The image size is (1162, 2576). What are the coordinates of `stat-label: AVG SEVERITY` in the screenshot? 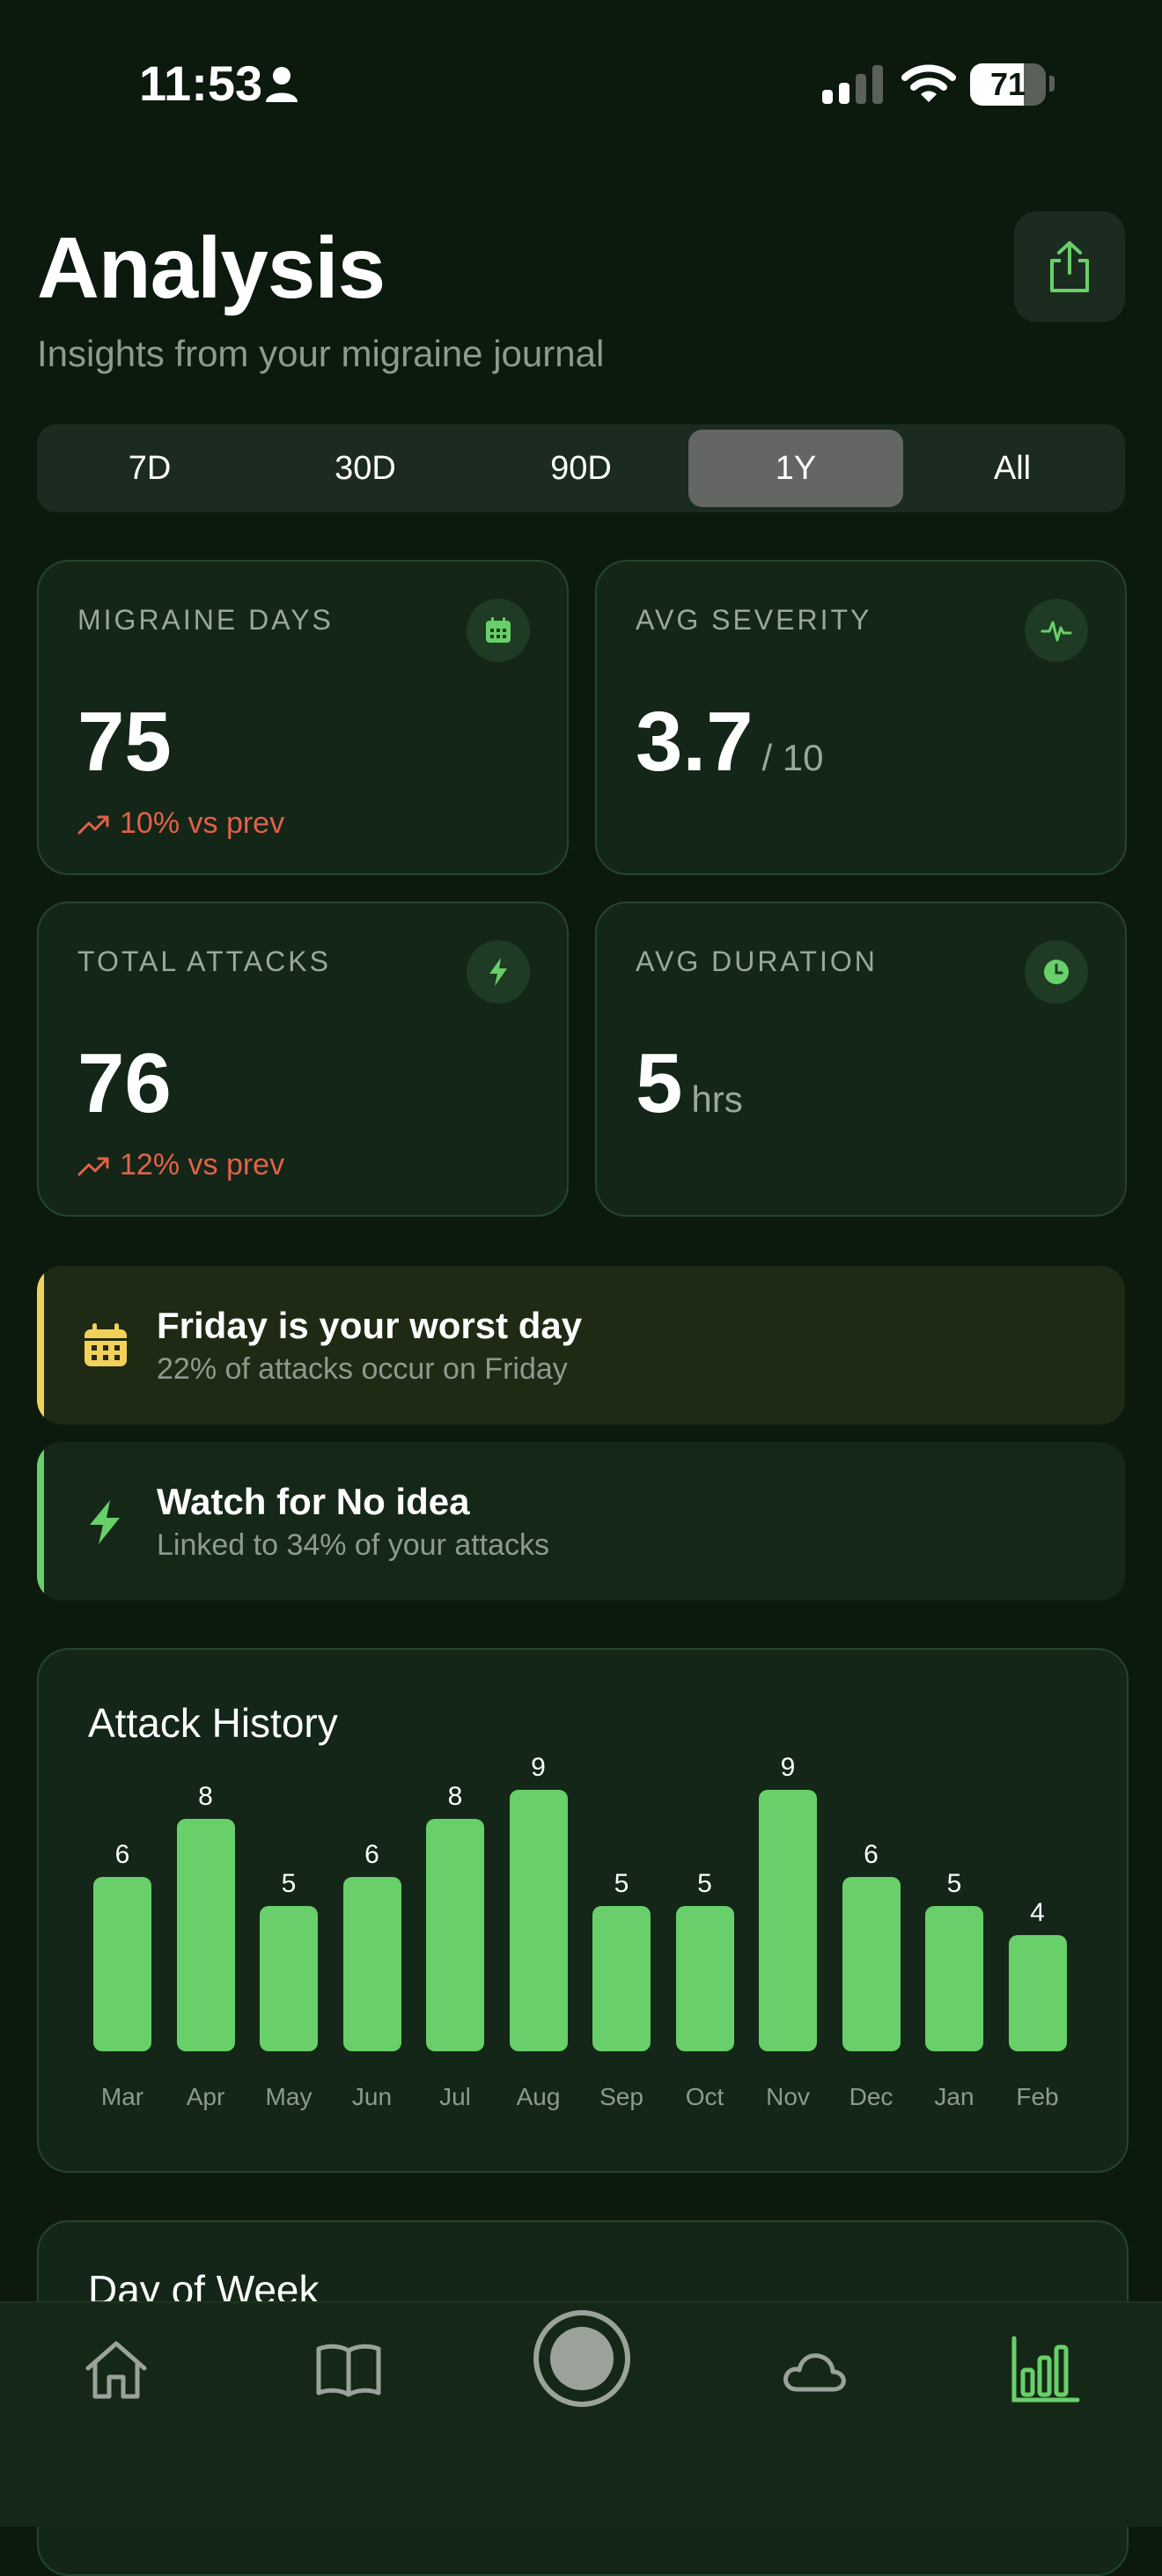 It's located at (754, 620).